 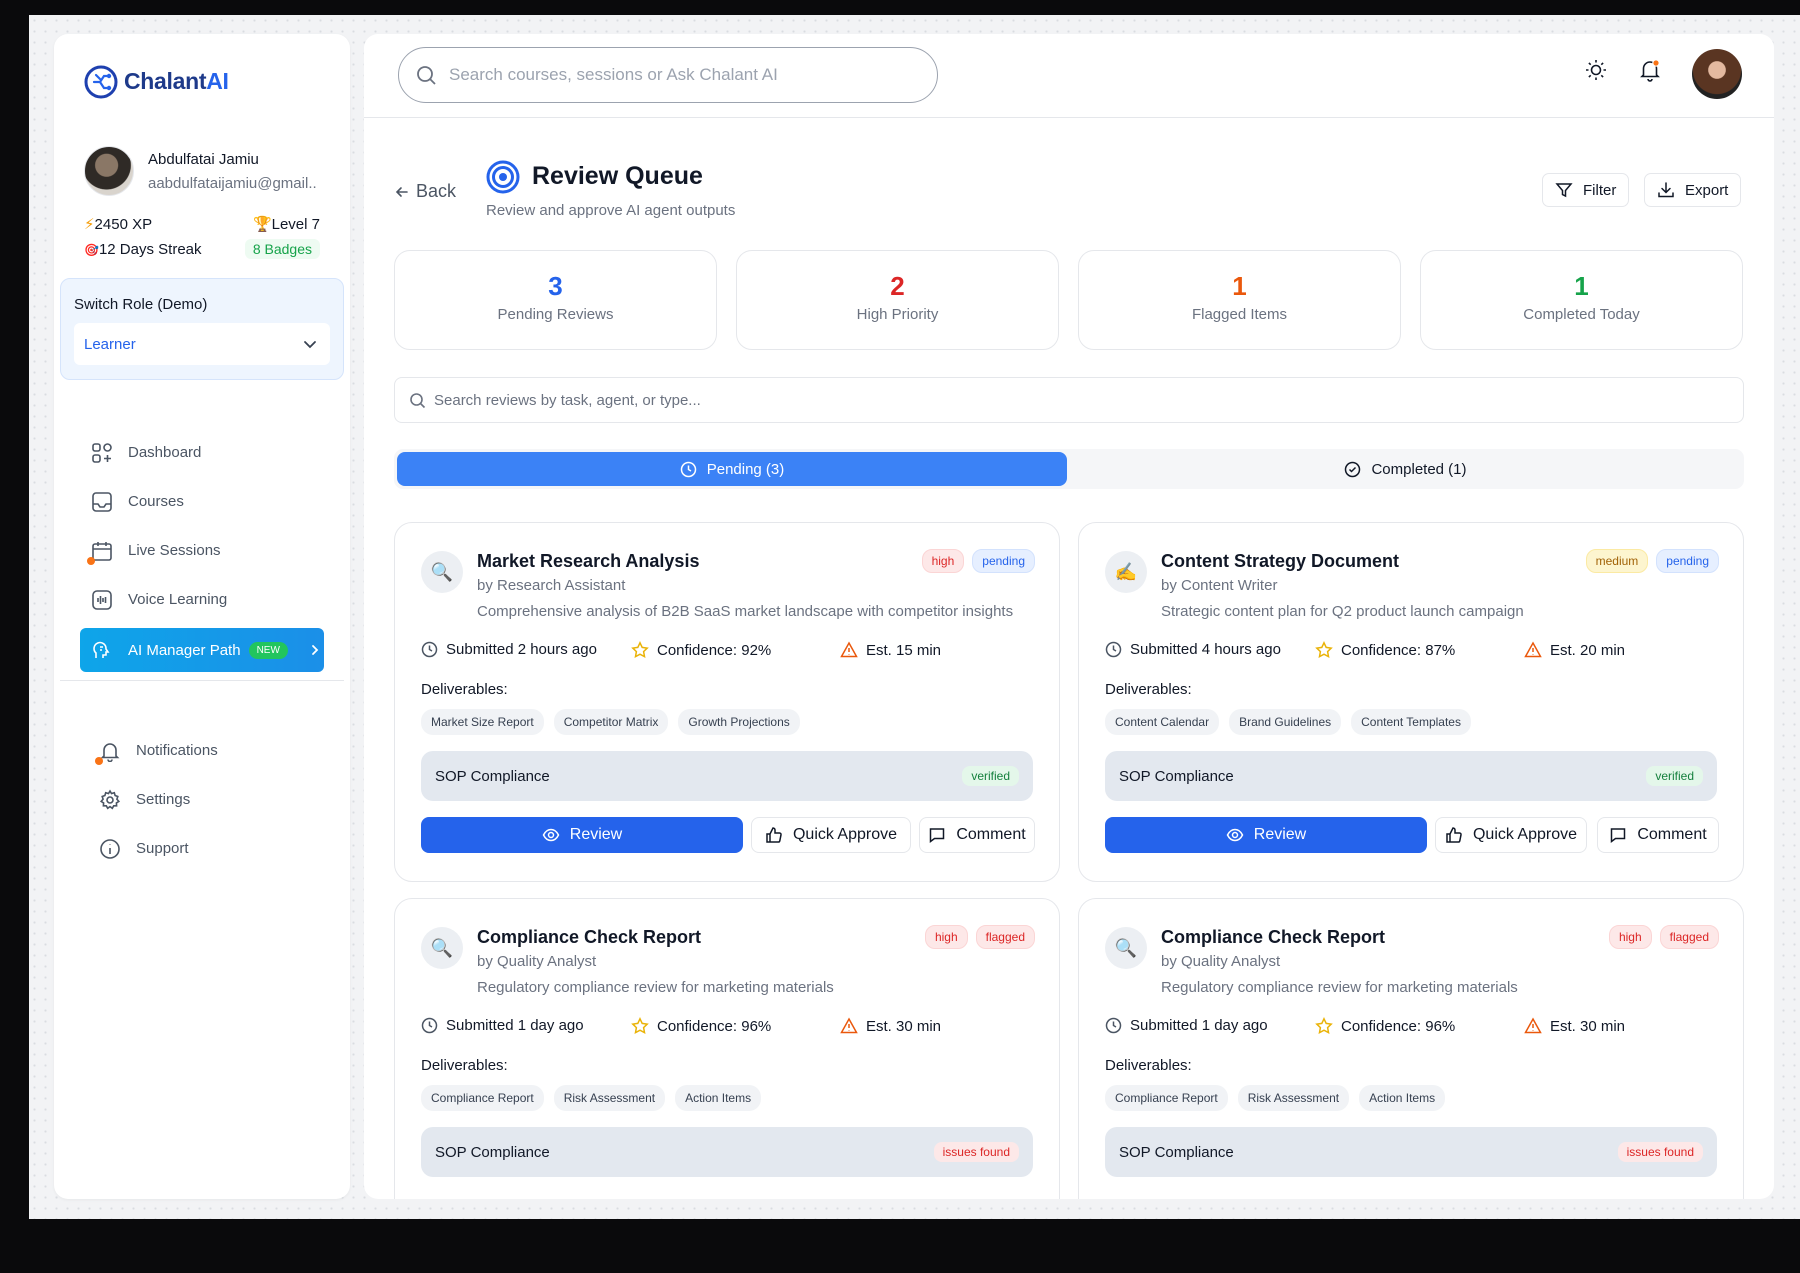 What do you see at coordinates (640, 1025) in the screenshot?
I see `star-icon` at bounding box center [640, 1025].